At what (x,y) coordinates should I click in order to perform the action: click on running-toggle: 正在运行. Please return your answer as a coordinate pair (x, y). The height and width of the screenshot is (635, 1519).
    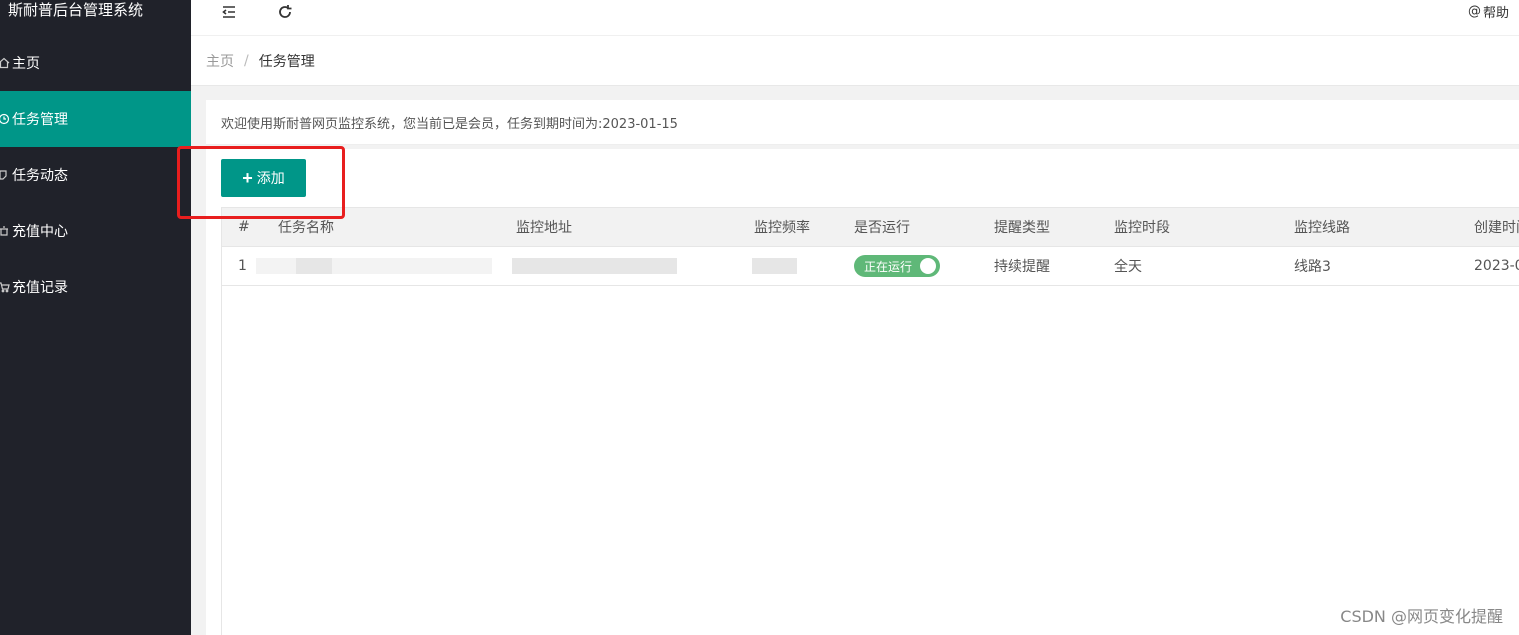
    Looking at the image, I should click on (897, 266).